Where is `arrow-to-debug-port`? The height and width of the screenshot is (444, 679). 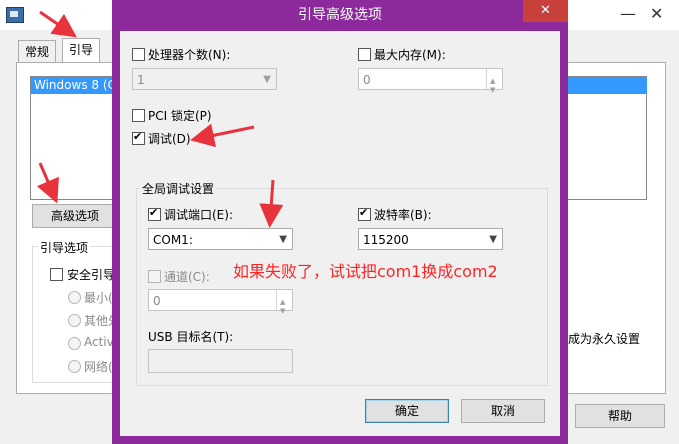
arrow-to-debug-port is located at coordinates (271, 203).